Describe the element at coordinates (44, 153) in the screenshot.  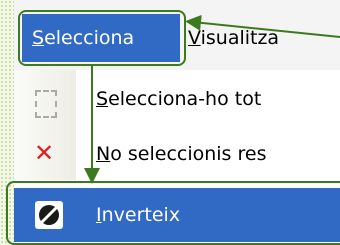
I see `cross-icon: ✕` at that location.